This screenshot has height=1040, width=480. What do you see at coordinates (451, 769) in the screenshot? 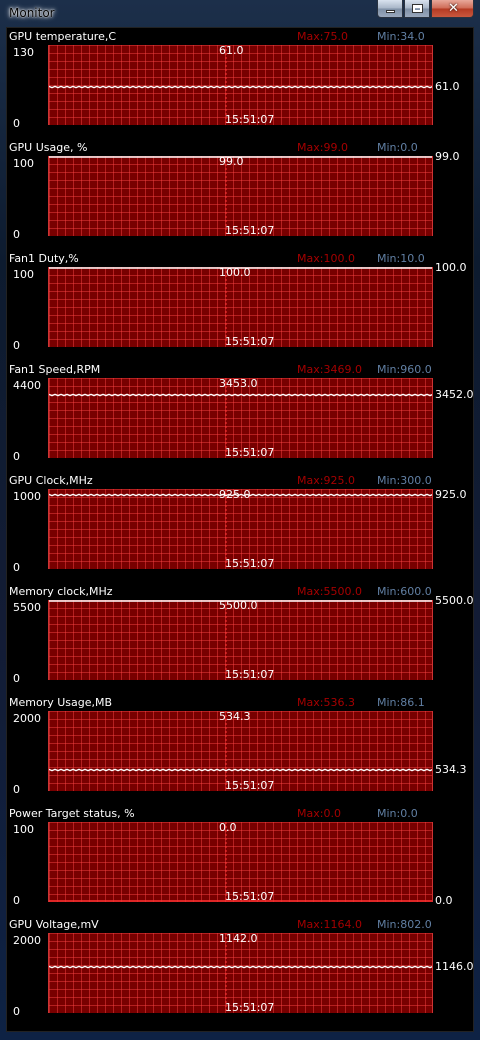
I see `graph-current-value: 534.3` at bounding box center [451, 769].